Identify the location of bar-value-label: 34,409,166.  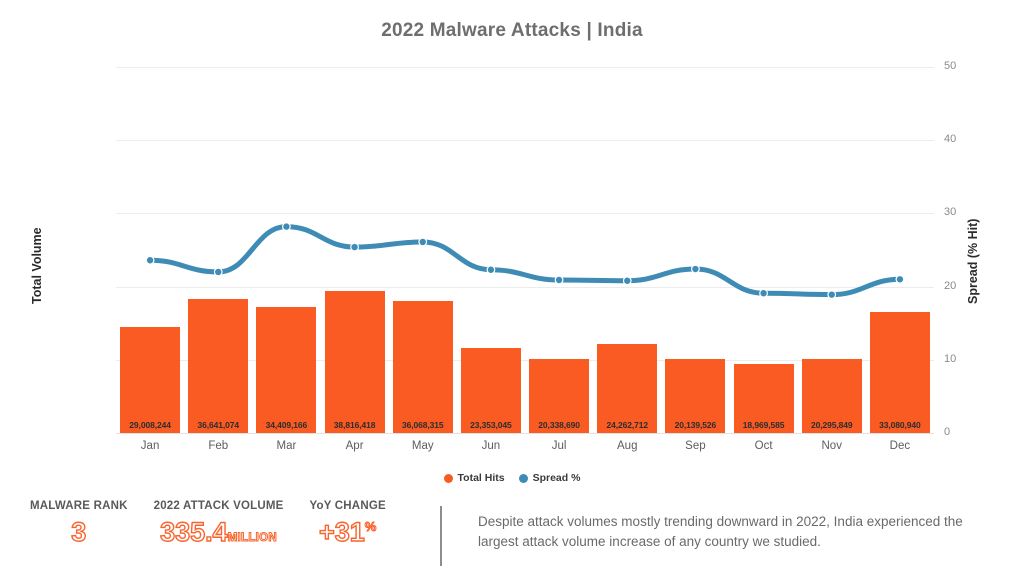
(286, 425).